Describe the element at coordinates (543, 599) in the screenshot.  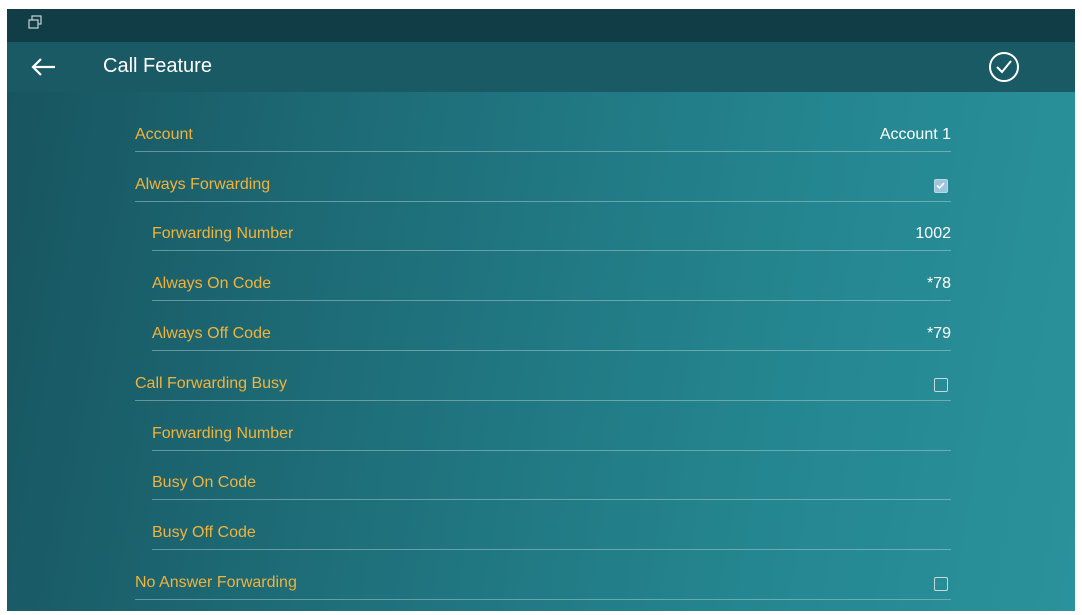
I see `row-divider` at that location.